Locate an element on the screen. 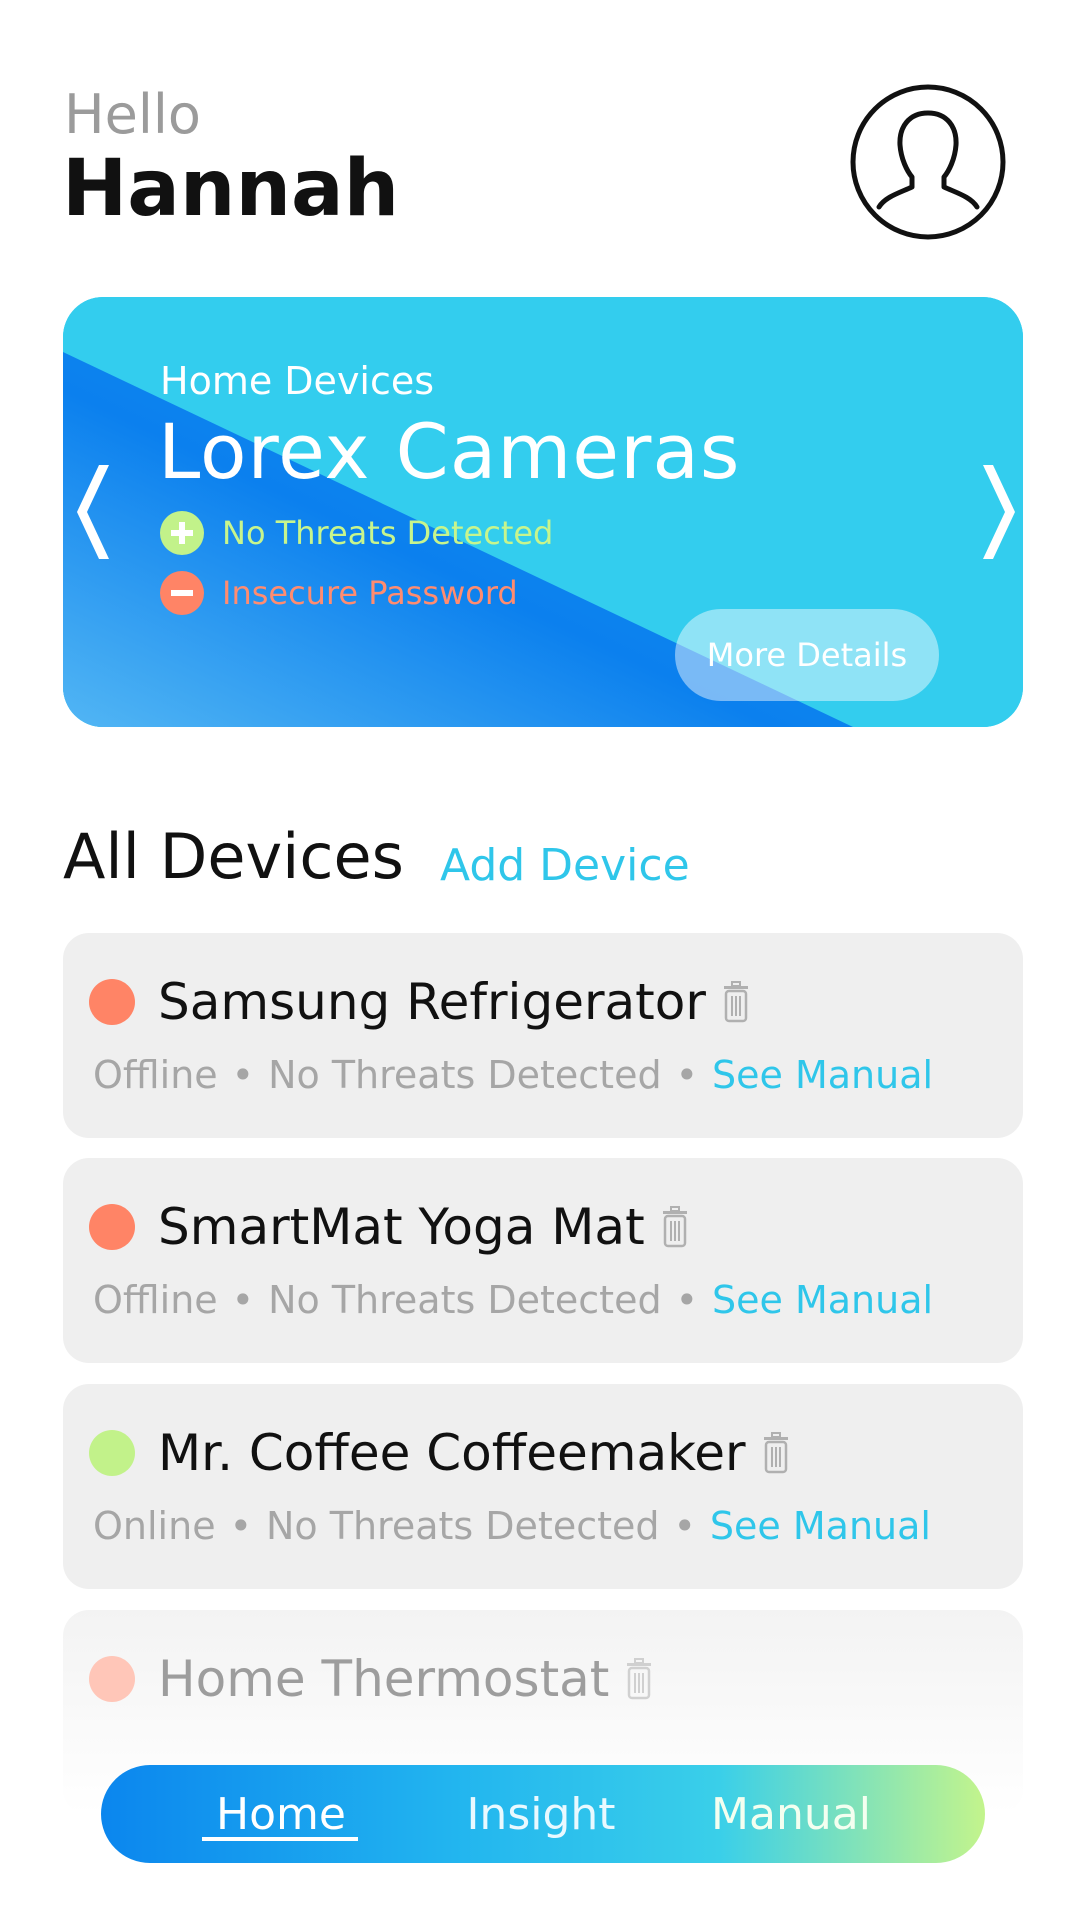 The height and width of the screenshot is (1920, 1080). status-no-threats: No Threats Detected is located at coordinates (356, 533).